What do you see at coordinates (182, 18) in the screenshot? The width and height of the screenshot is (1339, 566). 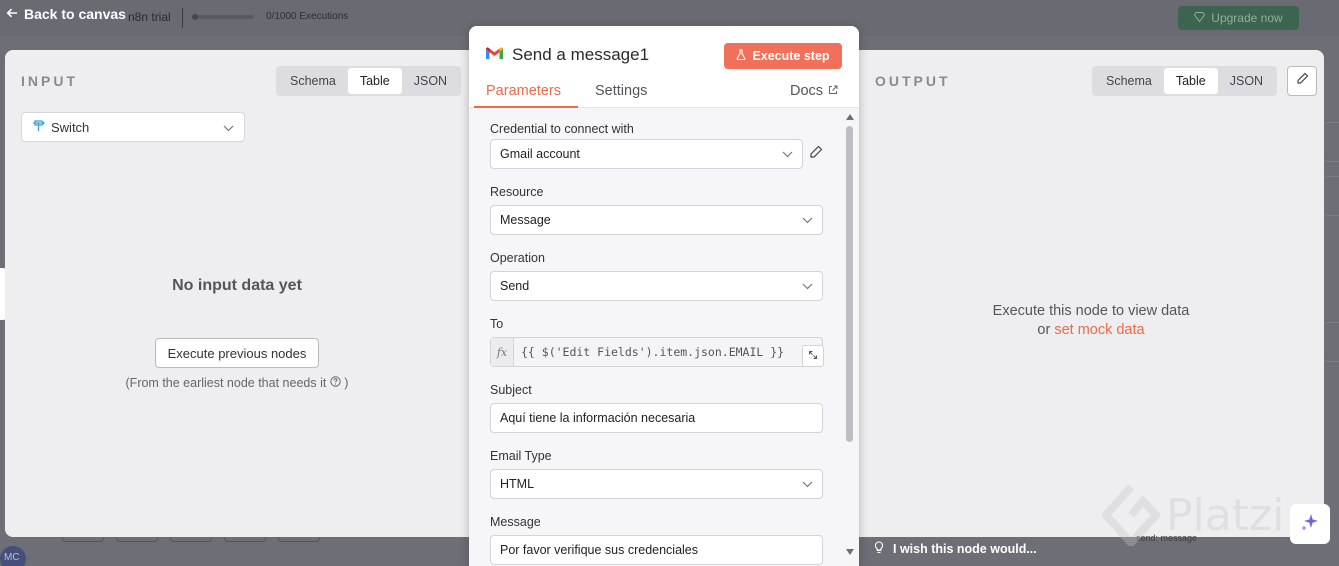 I see `divider` at bounding box center [182, 18].